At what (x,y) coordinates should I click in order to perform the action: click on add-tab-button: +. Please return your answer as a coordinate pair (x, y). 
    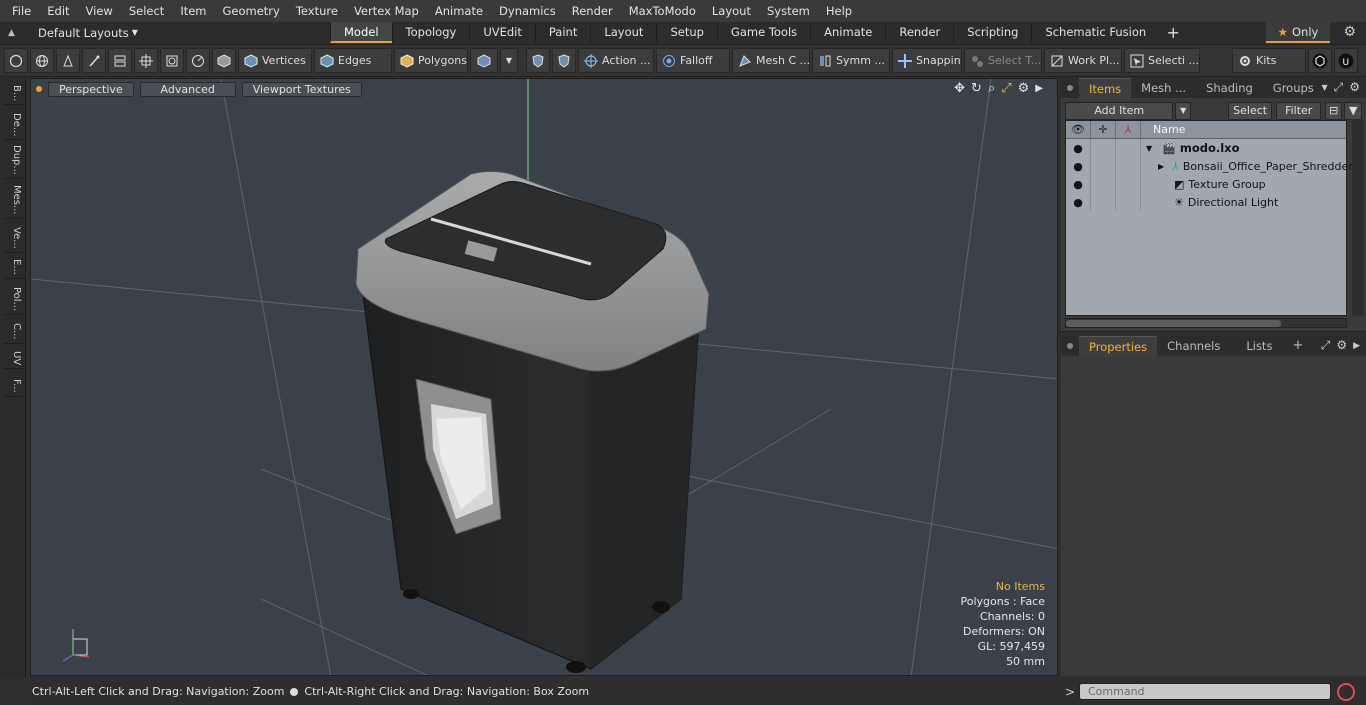
    Looking at the image, I should click on (1173, 32).